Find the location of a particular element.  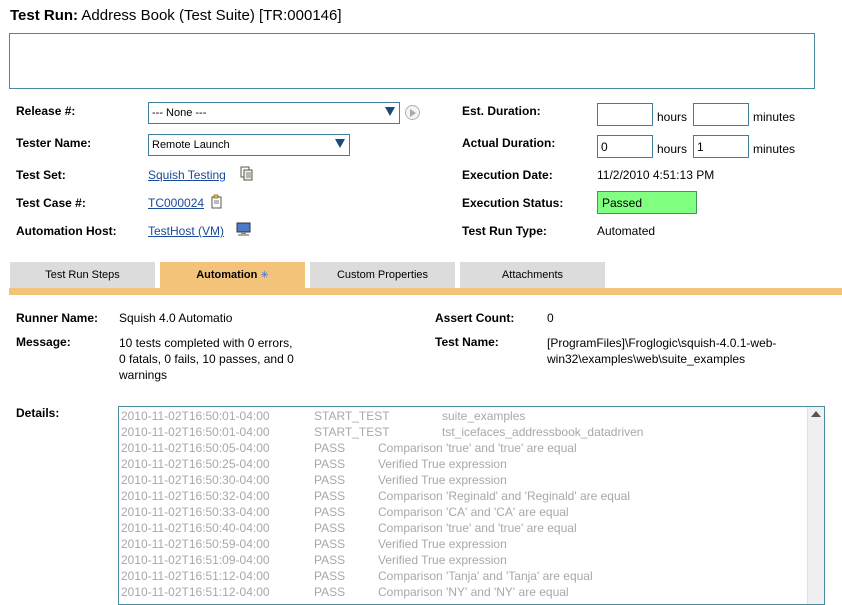

test-set-document-icon is located at coordinates (246, 173).